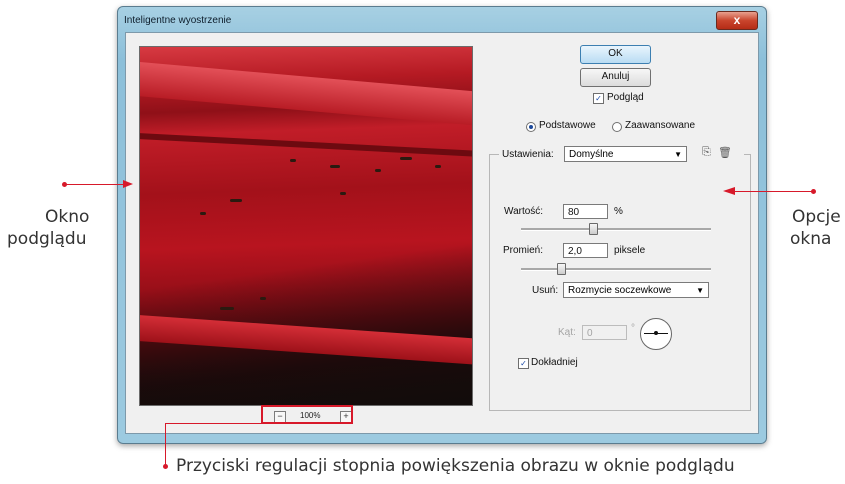 The image size is (845, 484). I want to click on arrow-left-icon, so click(729, 191).